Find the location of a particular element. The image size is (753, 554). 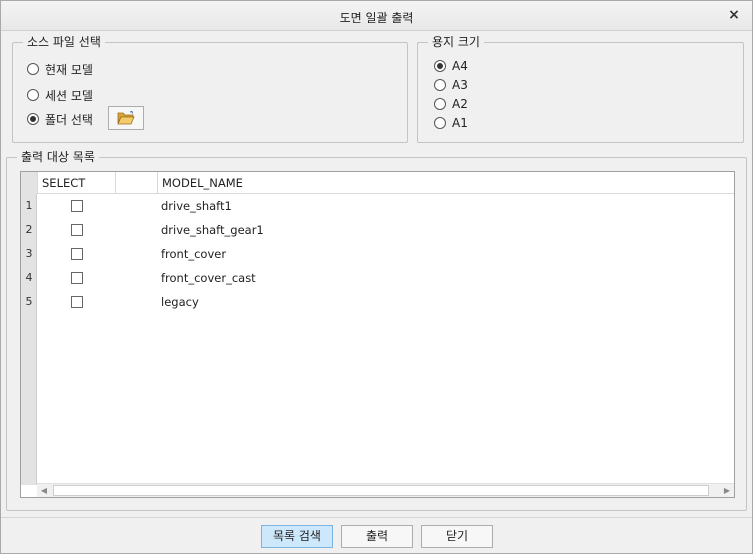

model-name-cell: legacy is located at coordinates (180, 302).